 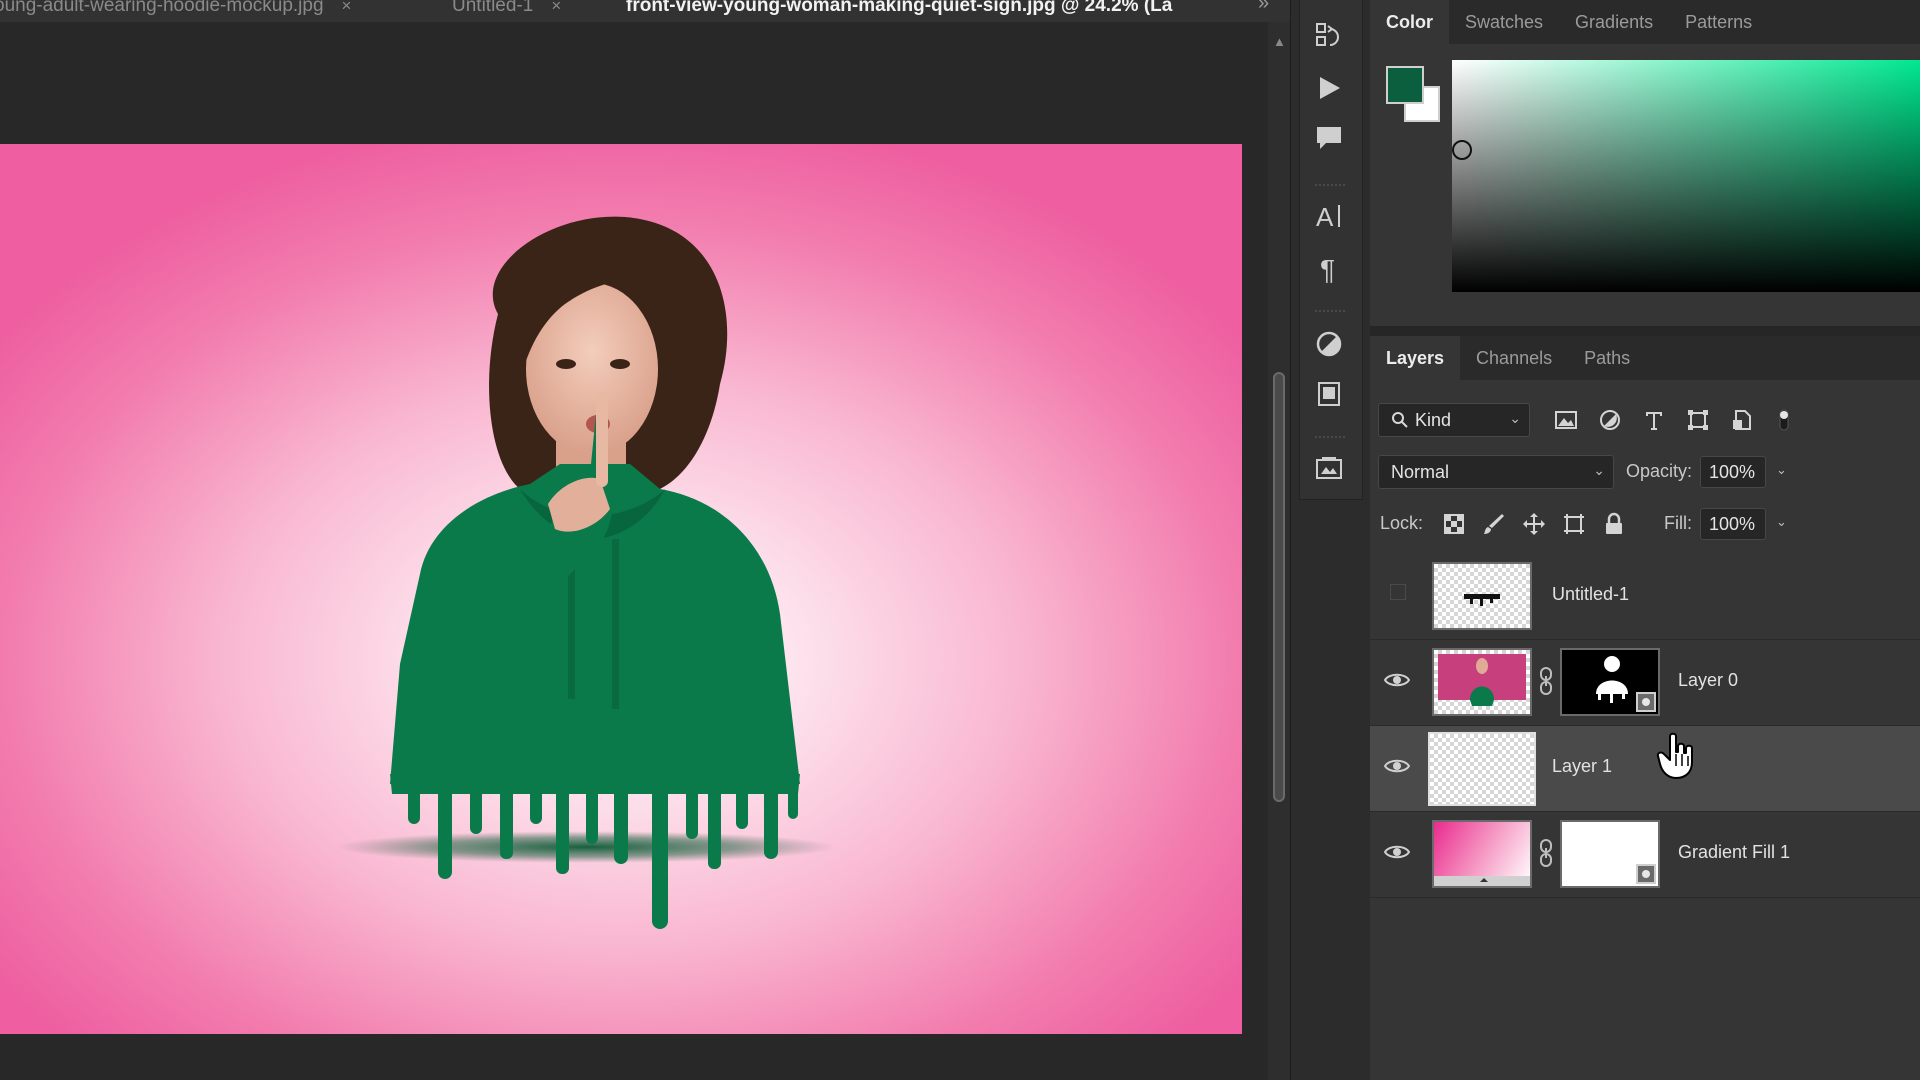 What do you see at coordinates (1400, 420) in the screenshot?
I see `search-icon` at bounding box center [1400, 420].